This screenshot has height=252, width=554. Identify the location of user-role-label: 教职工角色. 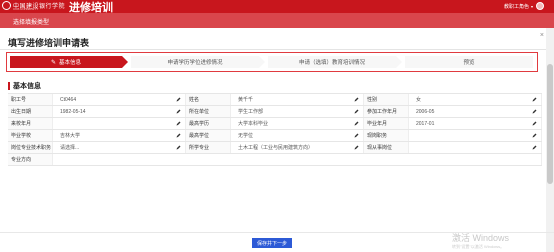
(516, 6).